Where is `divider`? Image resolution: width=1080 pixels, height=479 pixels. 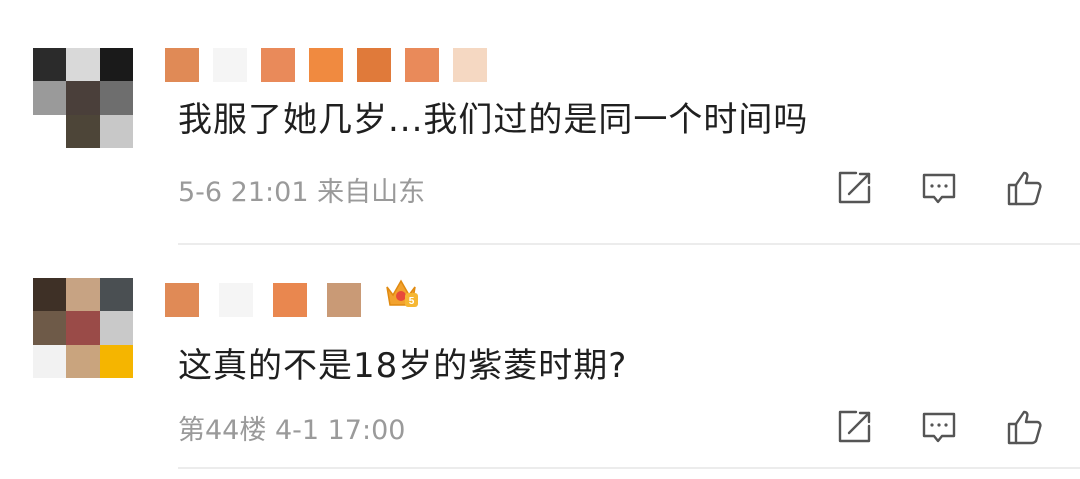
divider is located at coordinates (629, 468).